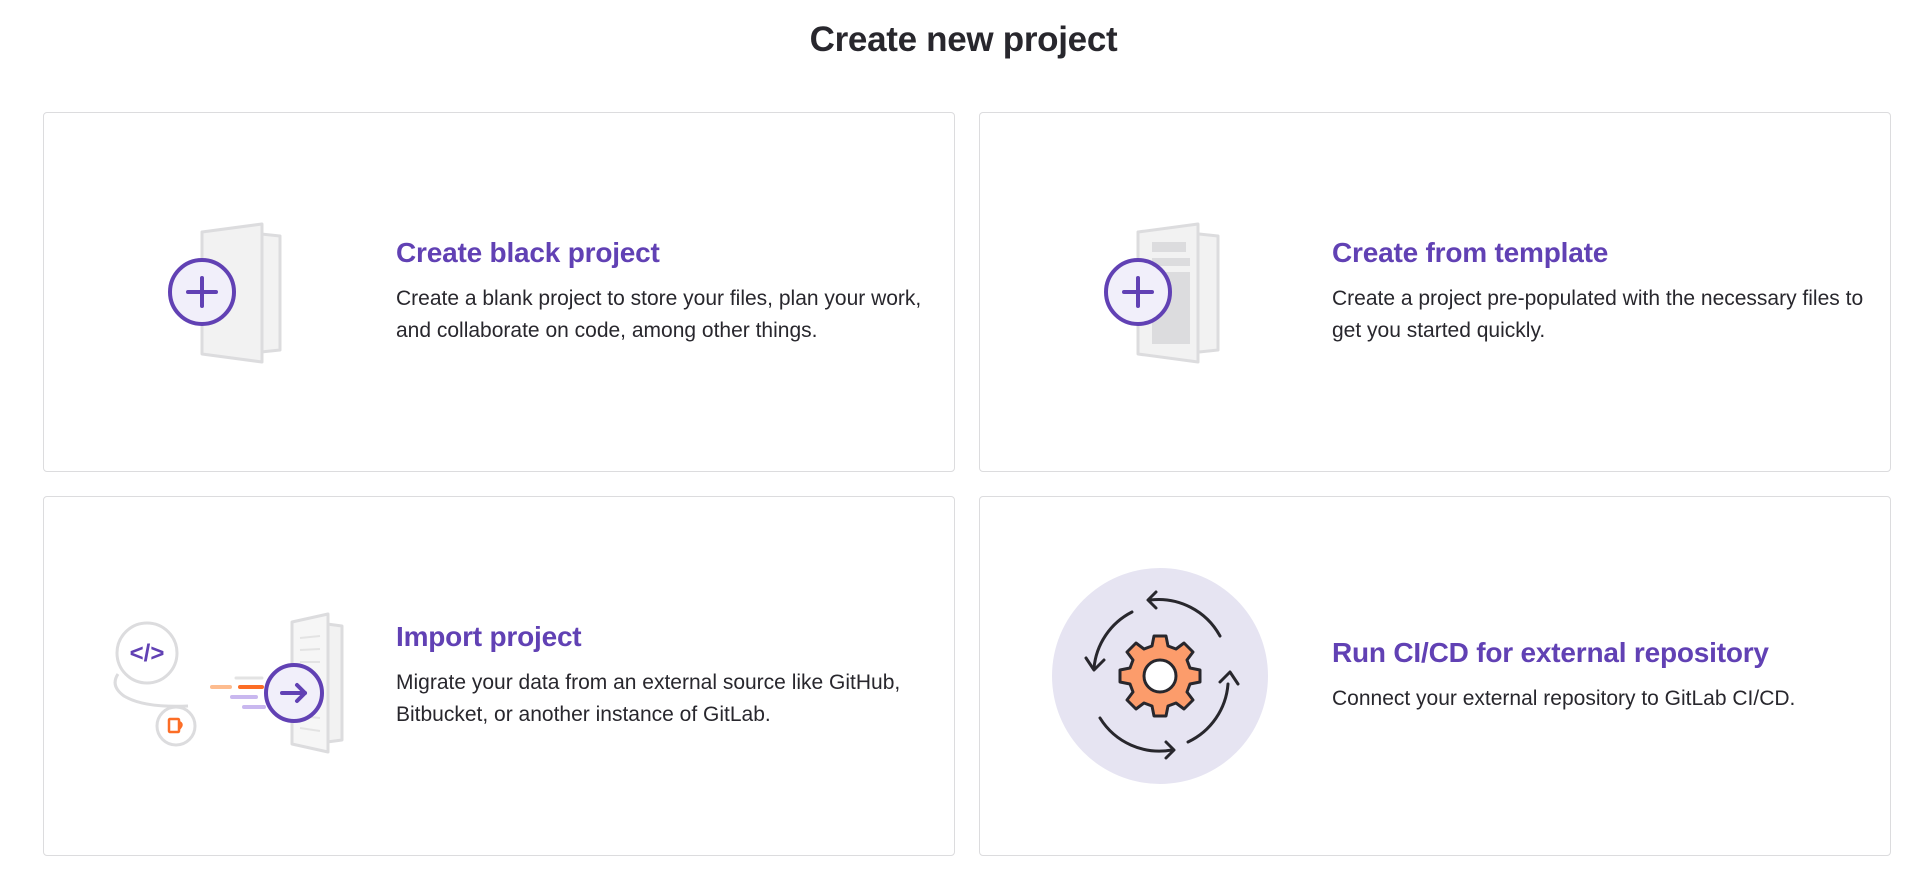  I want to click on blank-project-icon, so click(224, 292).